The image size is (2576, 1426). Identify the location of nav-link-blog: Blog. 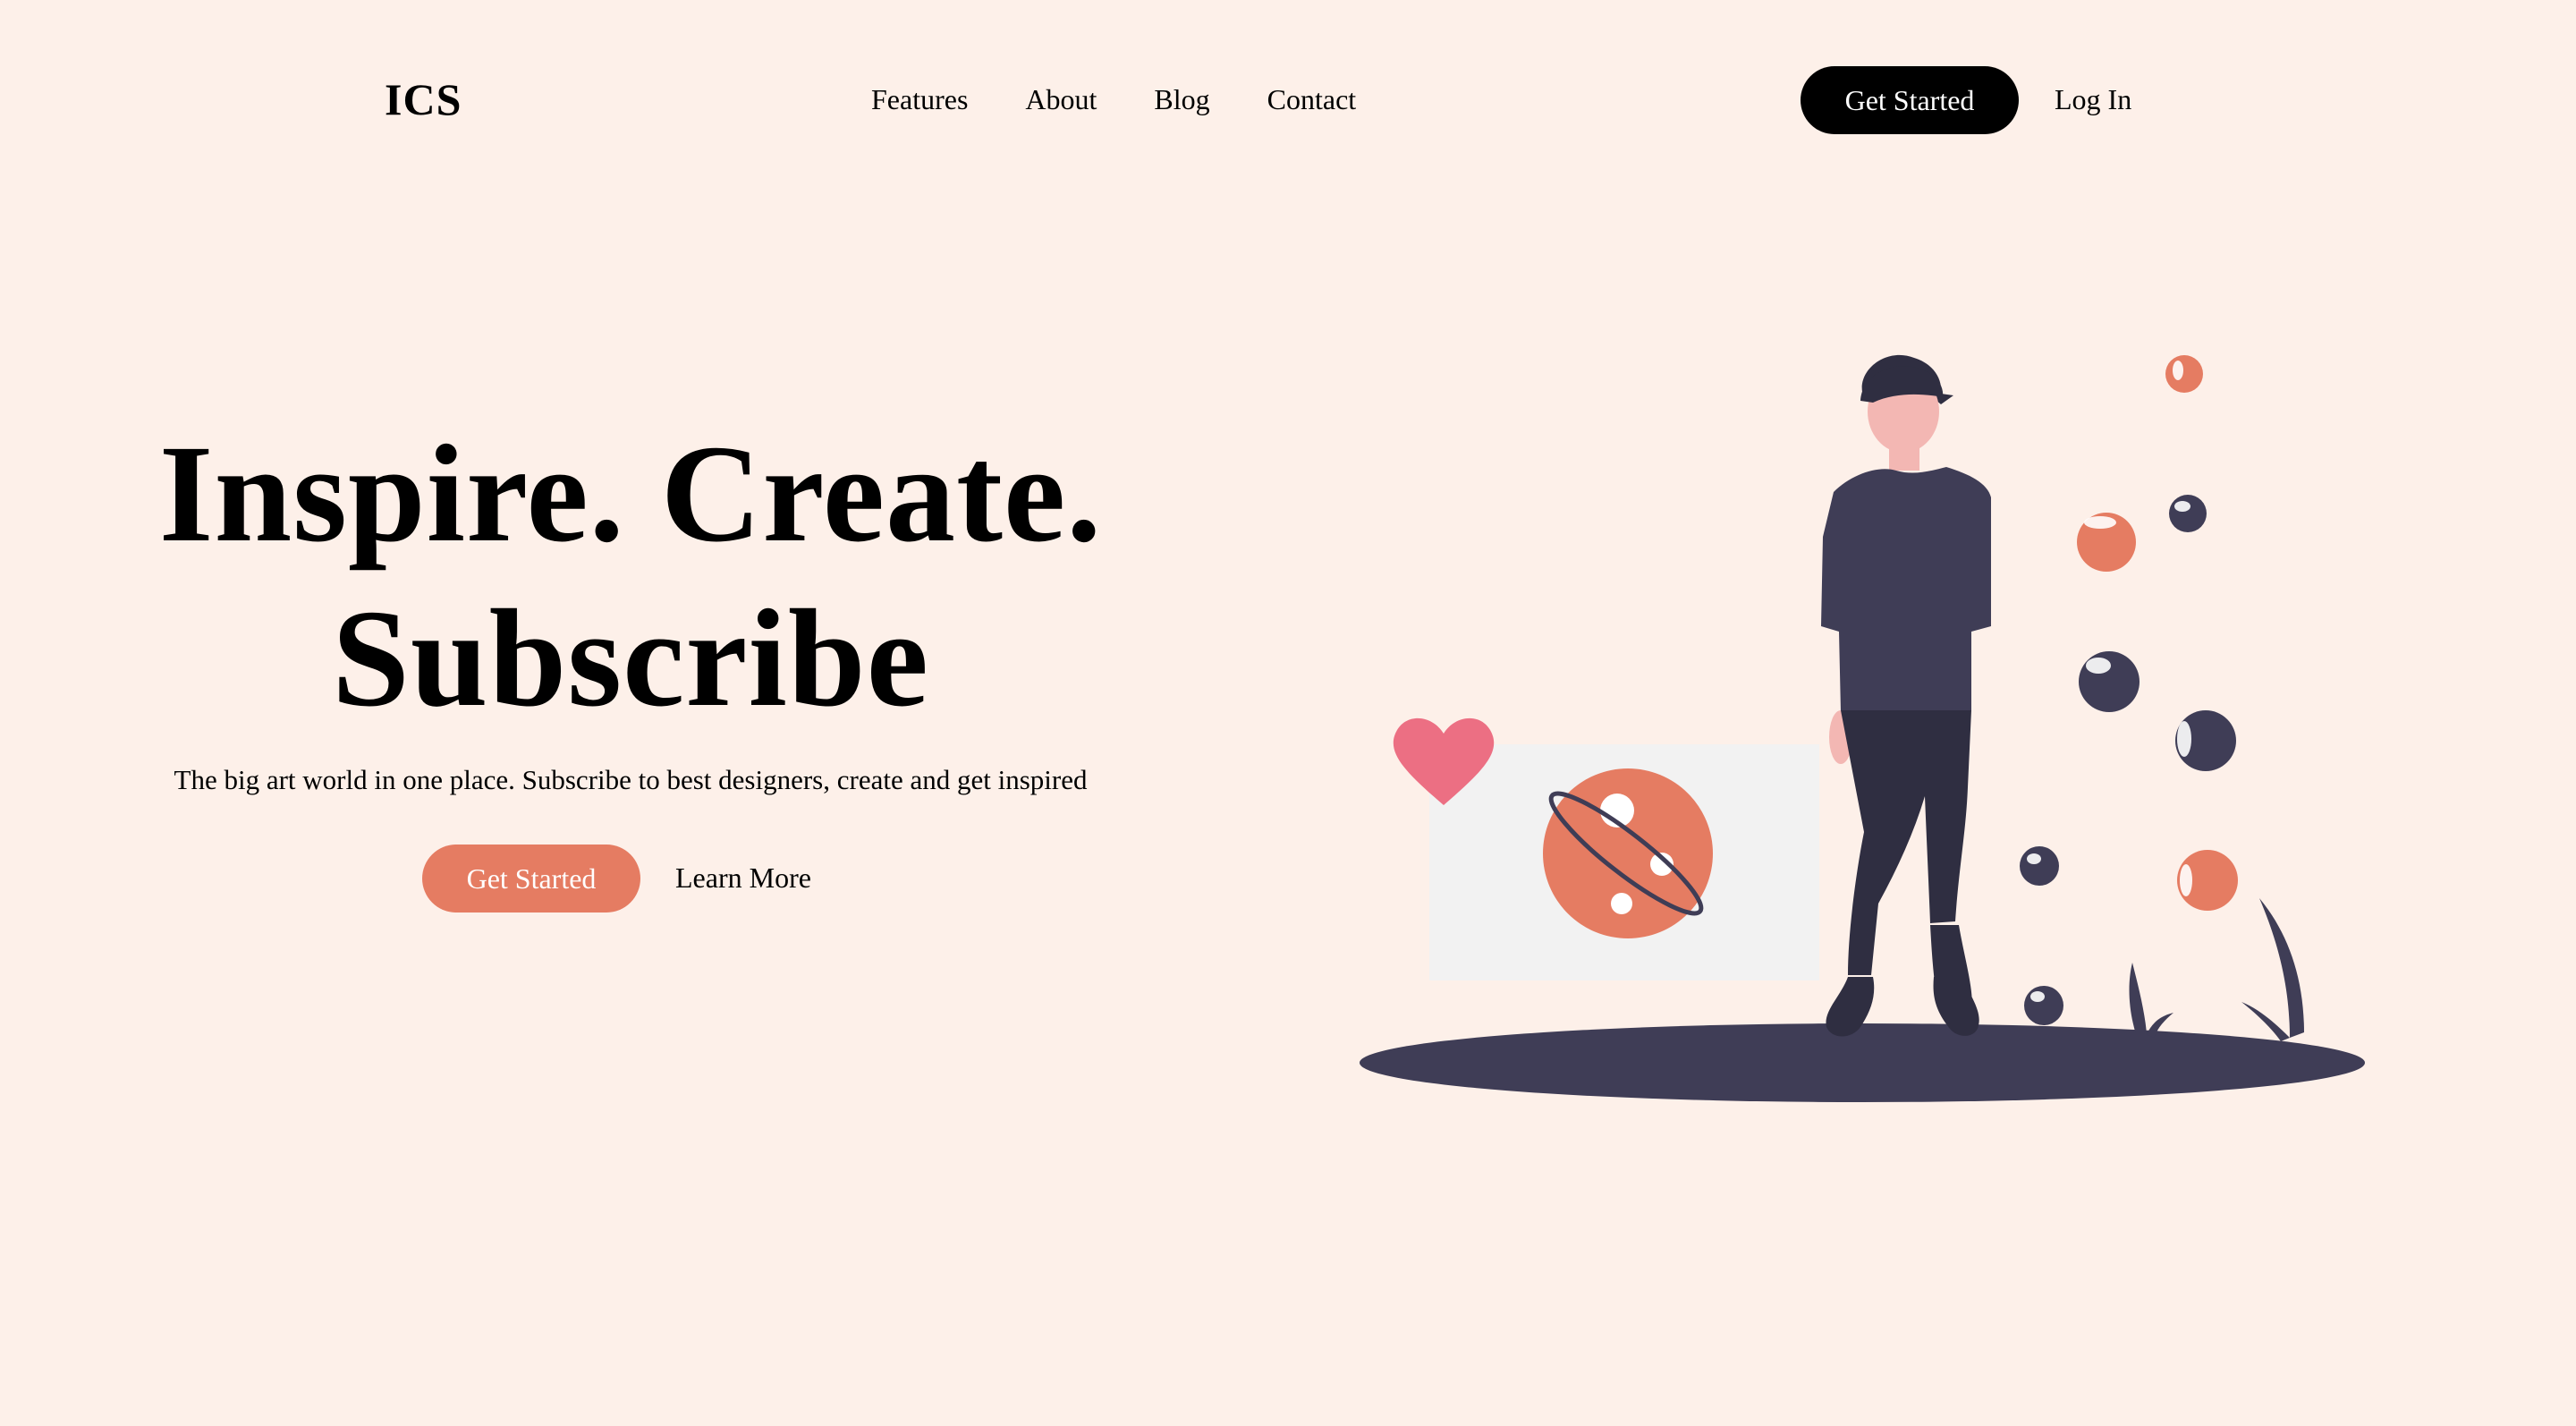
(1181, 100).